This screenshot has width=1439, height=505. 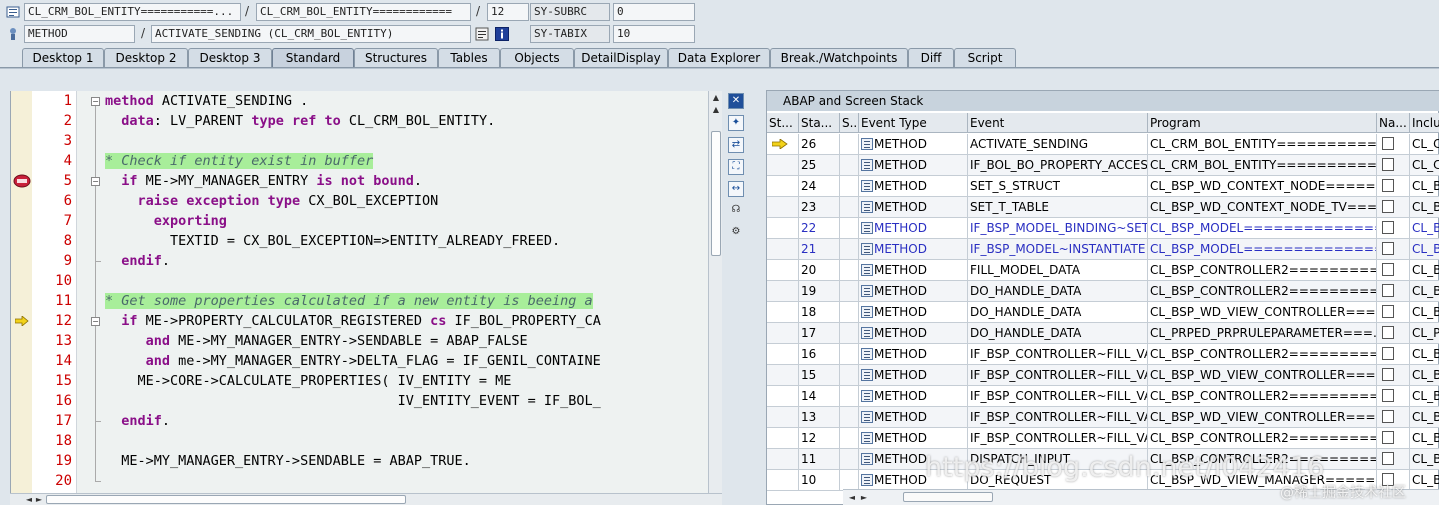 What do you see at coordinates (396, 58) in the screenshot?
I see `tab-structures: Structures` at bounding box center [396, 58].